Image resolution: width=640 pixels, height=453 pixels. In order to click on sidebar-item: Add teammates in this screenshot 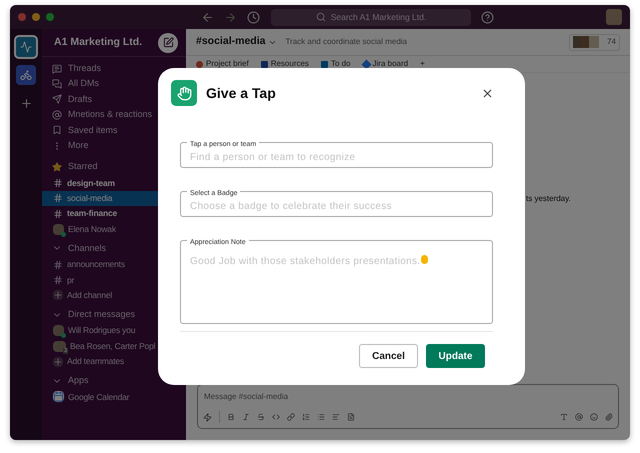, I will do `click(114, 362)`.